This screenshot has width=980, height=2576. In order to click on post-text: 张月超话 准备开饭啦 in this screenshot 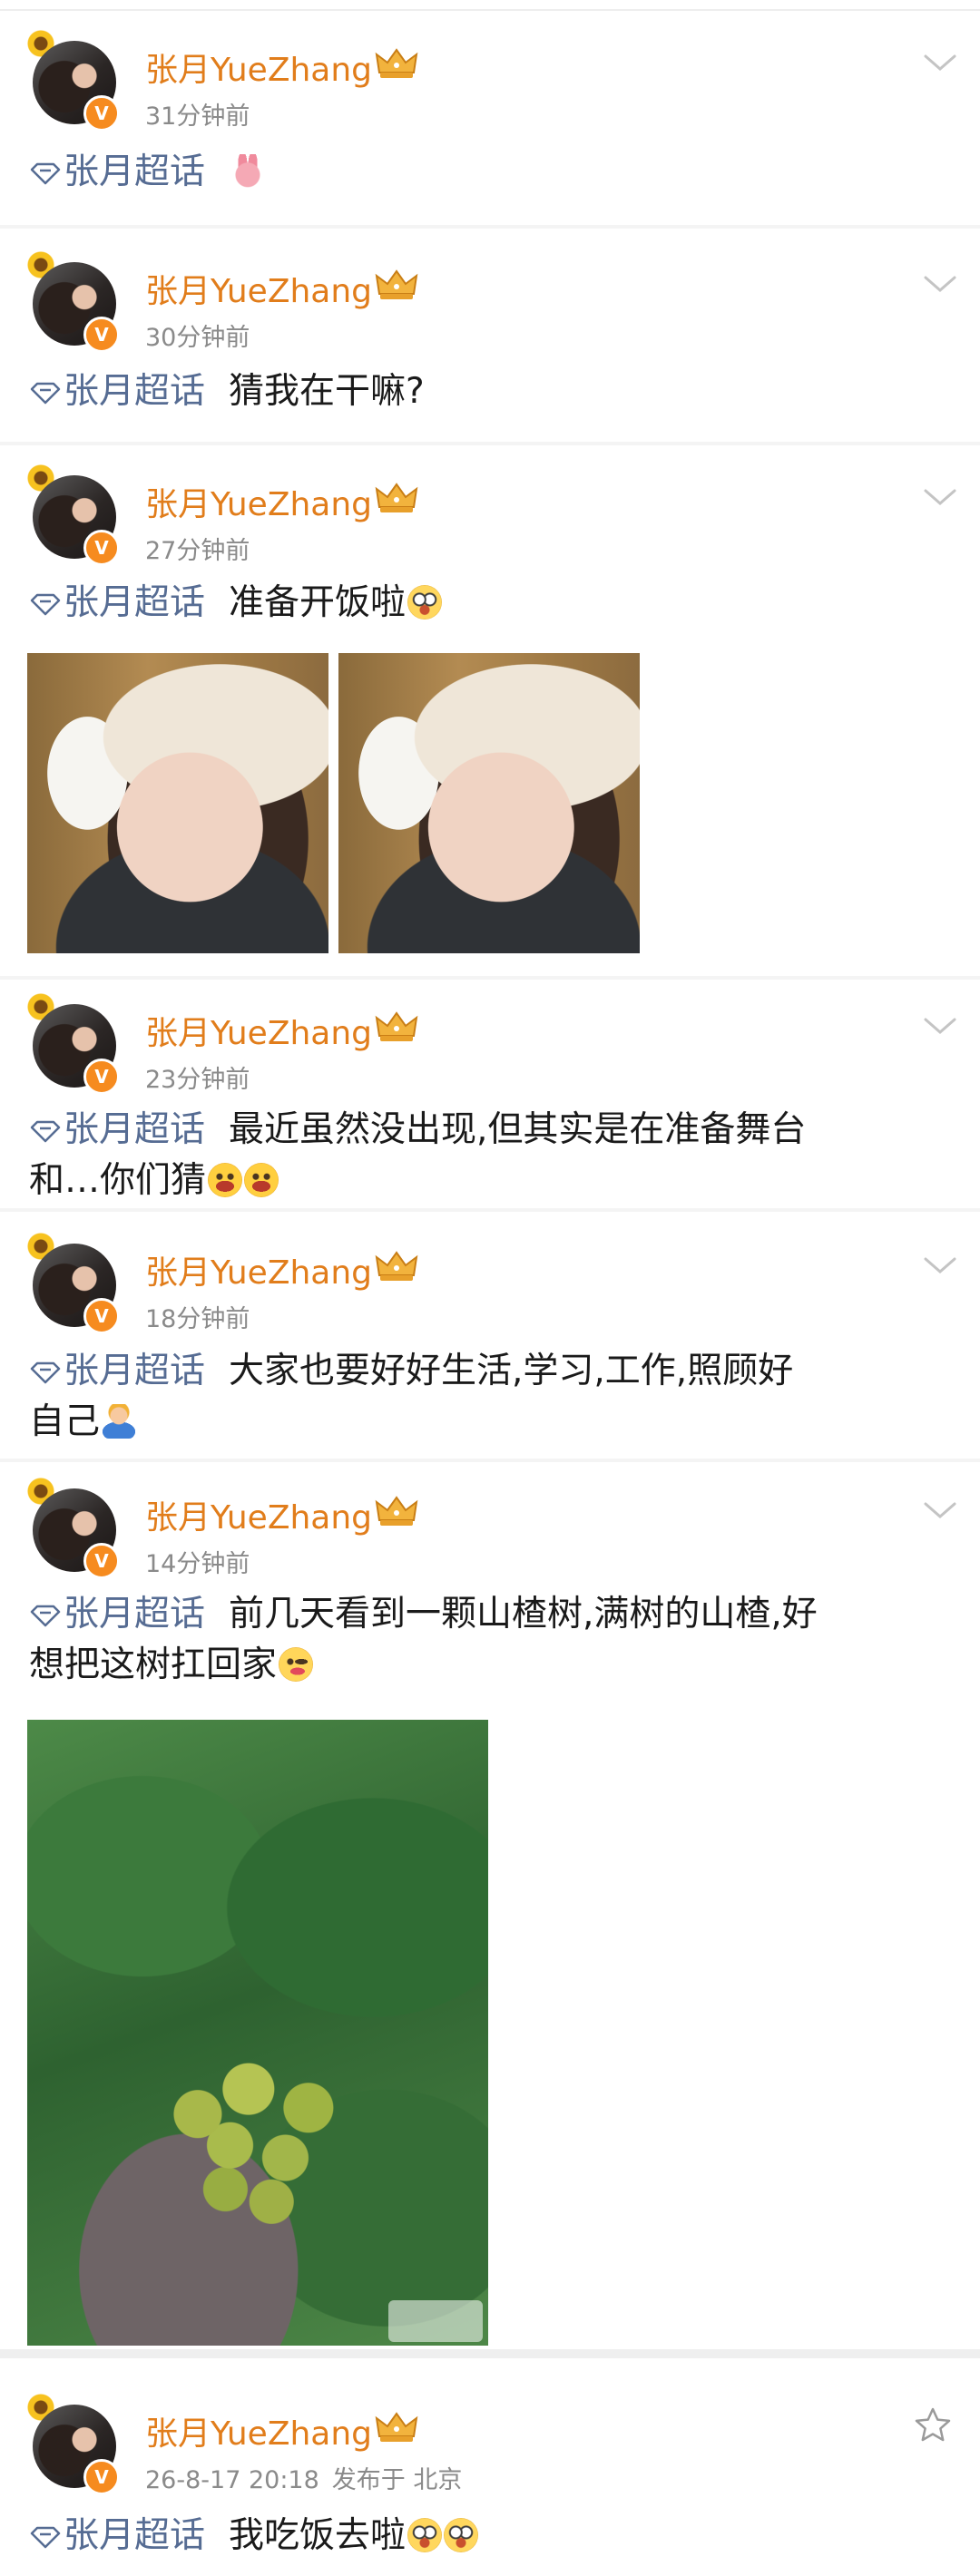, I will do `click(487, 603)`.